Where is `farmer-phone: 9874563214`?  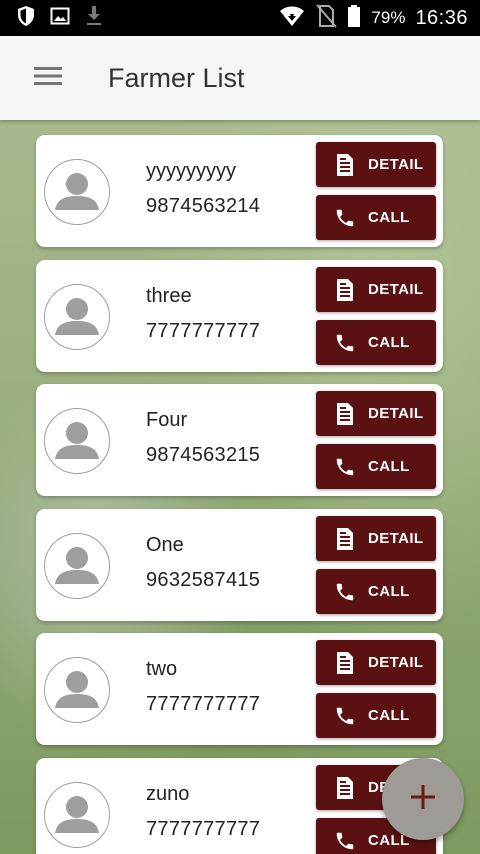 farmer-phone: 9874563214 is located at coordinates (203, 206).